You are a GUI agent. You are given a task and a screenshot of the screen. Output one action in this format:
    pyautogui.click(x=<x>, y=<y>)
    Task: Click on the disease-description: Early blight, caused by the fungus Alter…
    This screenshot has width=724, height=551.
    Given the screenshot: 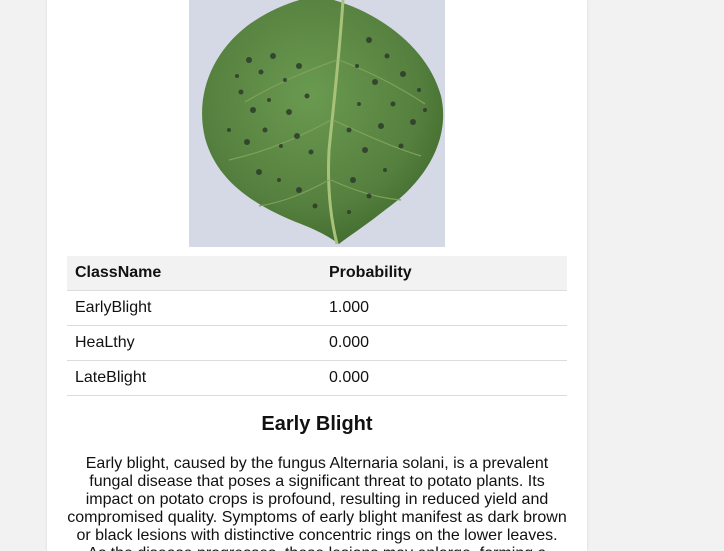 What is the action you would take?
    pyautogui.click(x=317, y=503)
    